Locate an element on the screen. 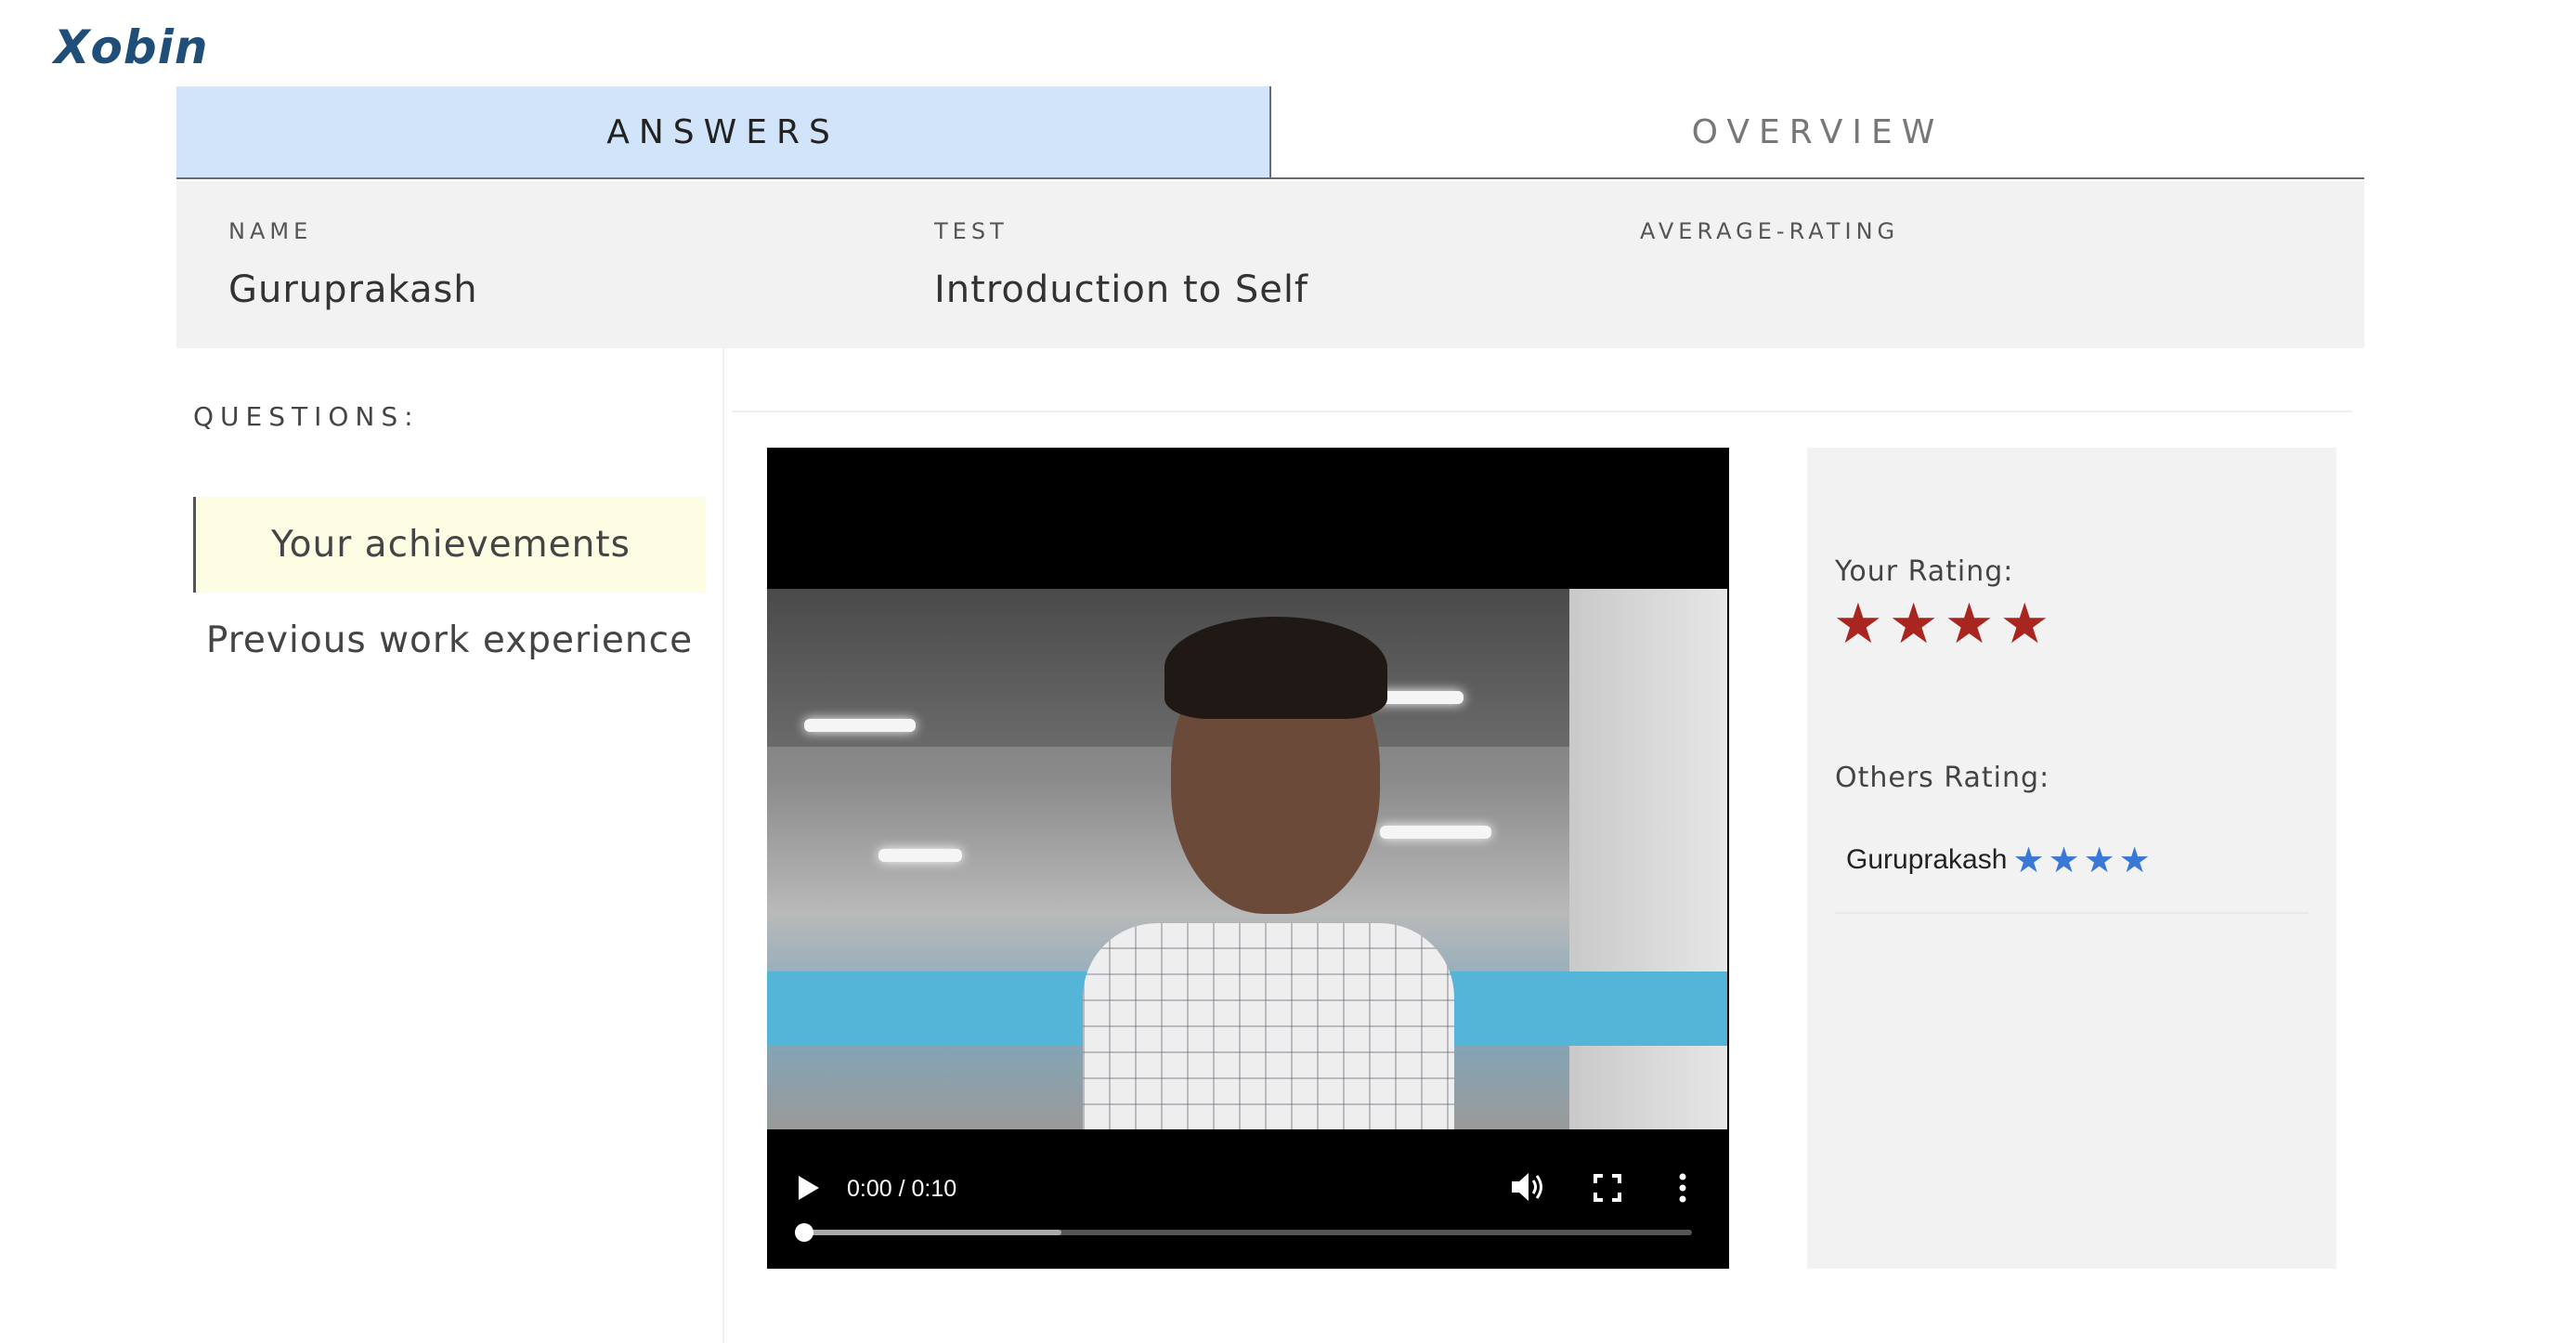 Image resolution: width=2576 pixels, height=1343 pixels. your-rating-label: Your Rating: is located at coordinates (1925, 571).